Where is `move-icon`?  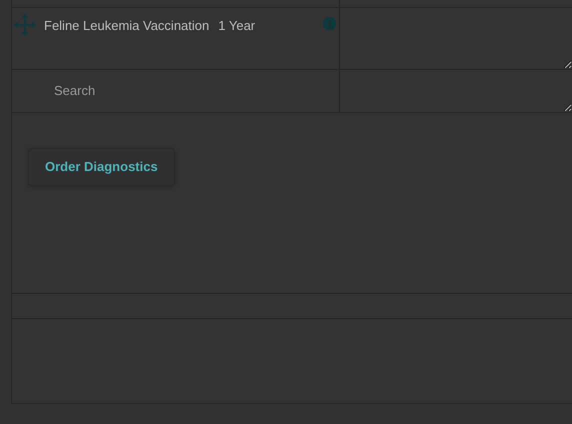 move-icon is located at coordinates (25, 25).